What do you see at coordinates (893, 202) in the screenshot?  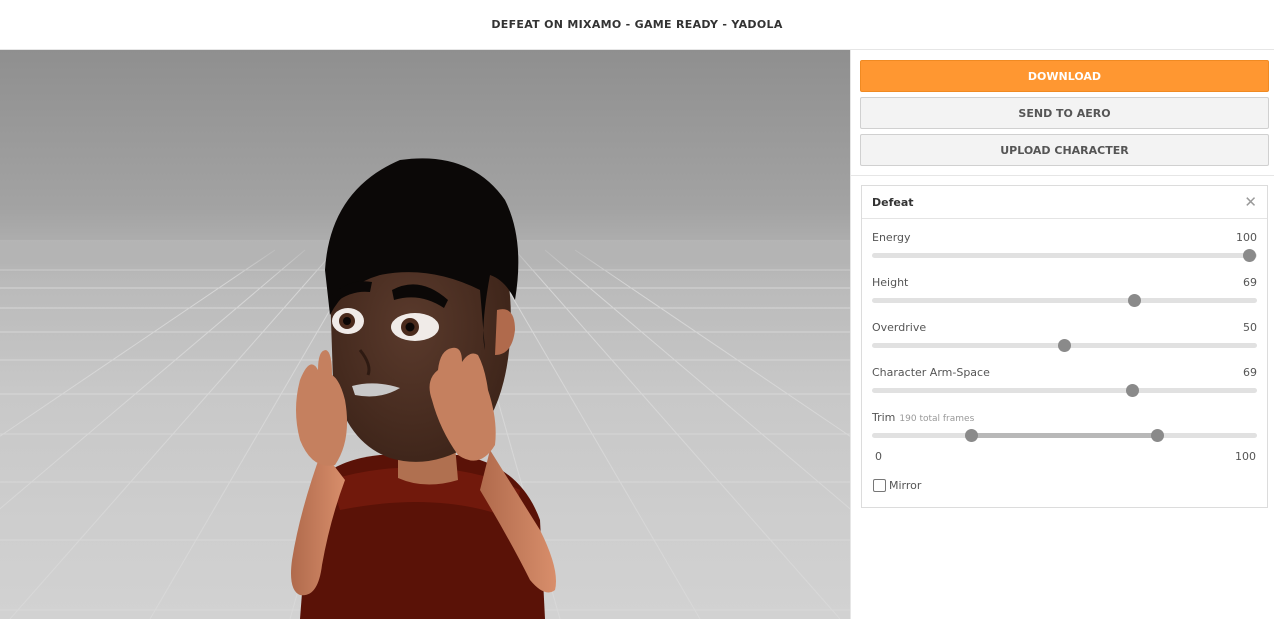 I see `animation-title: Defeat` at bounding box center [893, 202].